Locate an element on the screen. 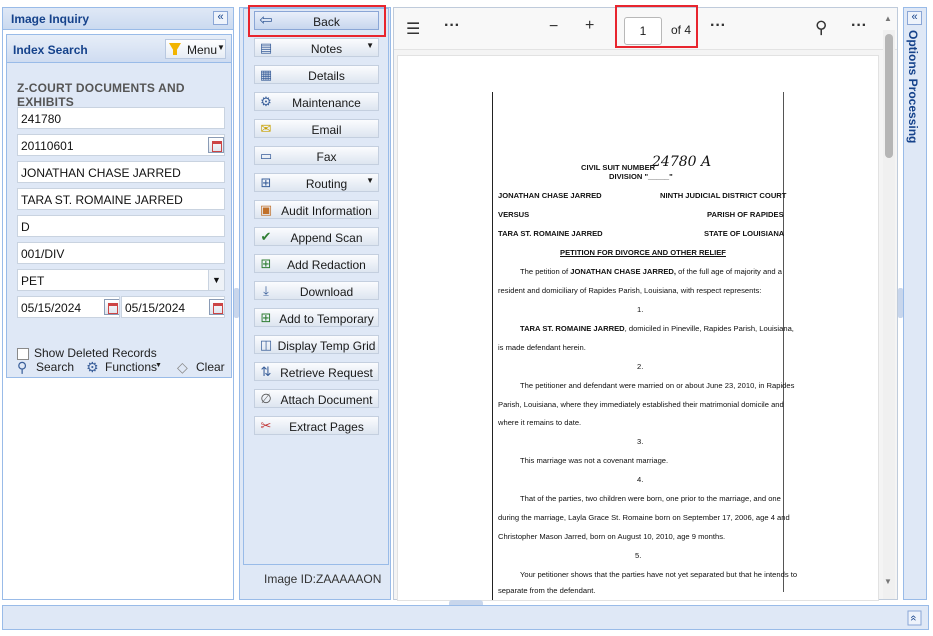 The height and width of the screenshot is (636, 933). extract-pages-icon: ✂ is located at coordinates (266, 425).